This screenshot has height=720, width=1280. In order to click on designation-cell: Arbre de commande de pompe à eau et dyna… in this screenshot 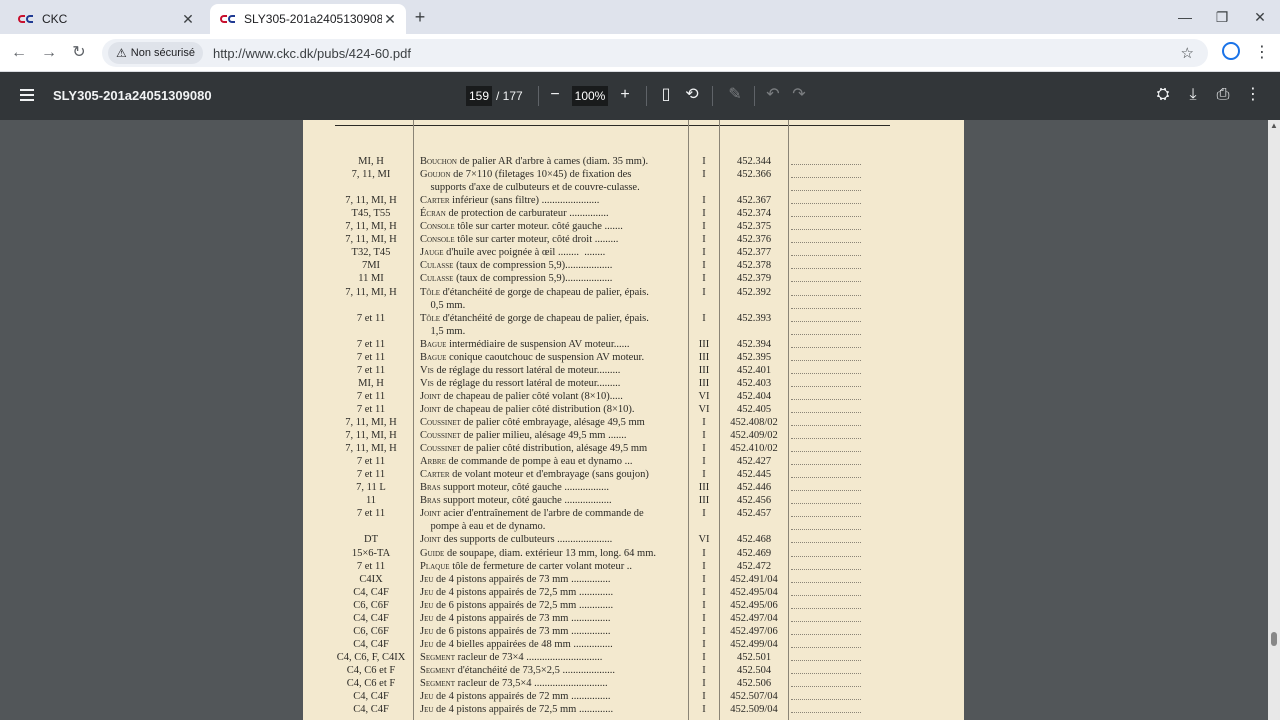, I will do `click(554, 461)`.